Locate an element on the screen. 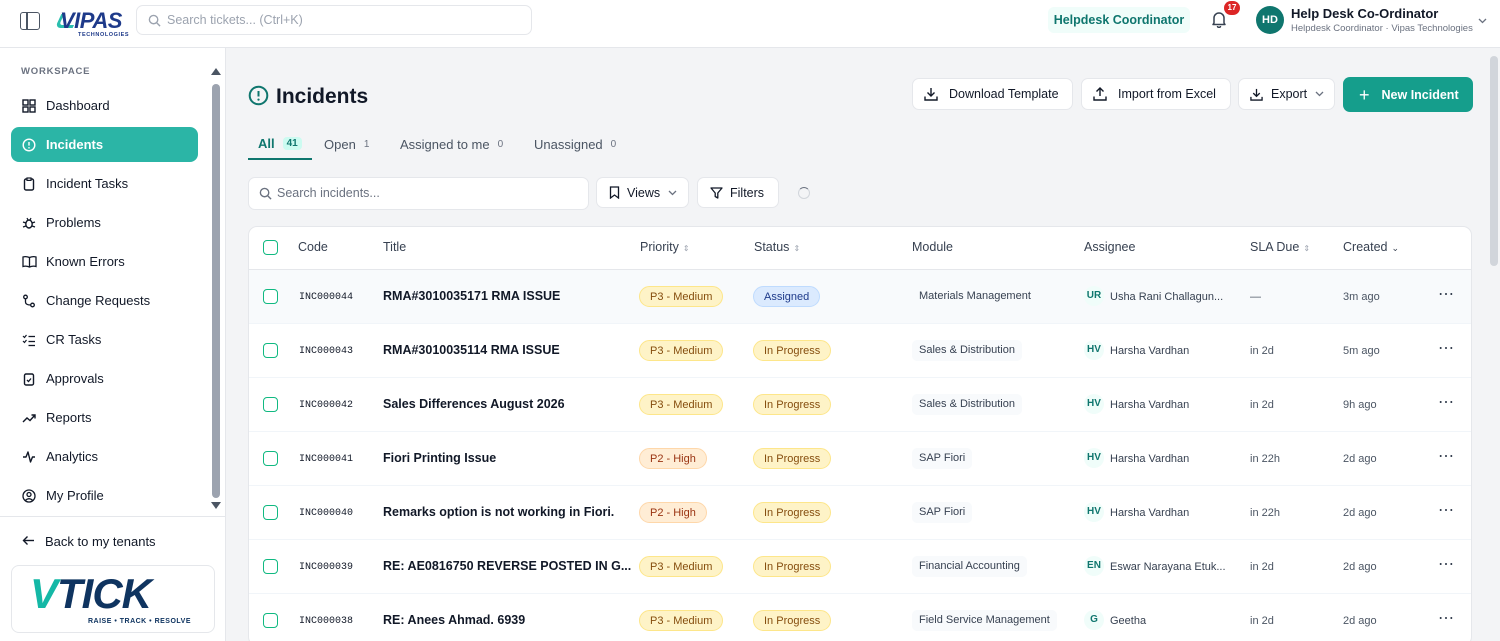 Image resolution: width=1500 pixels, height=641 pixels. bell-icon is located at coordinates (1219, 19).